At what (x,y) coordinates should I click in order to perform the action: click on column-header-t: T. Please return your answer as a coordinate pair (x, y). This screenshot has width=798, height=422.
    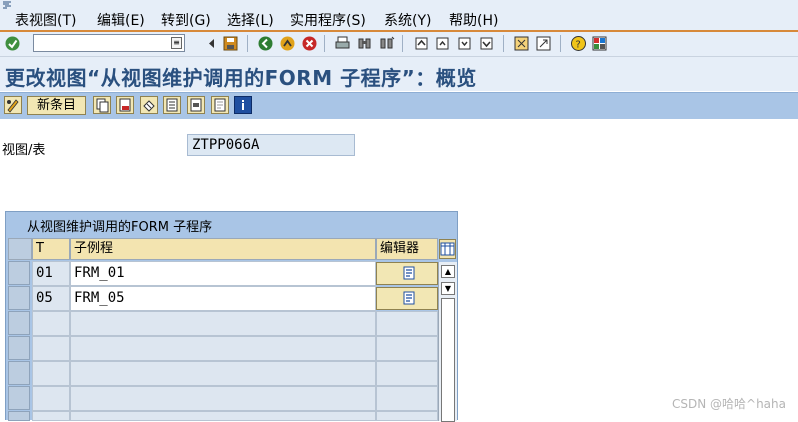
    Looking at the image, I should click on (51, 249).